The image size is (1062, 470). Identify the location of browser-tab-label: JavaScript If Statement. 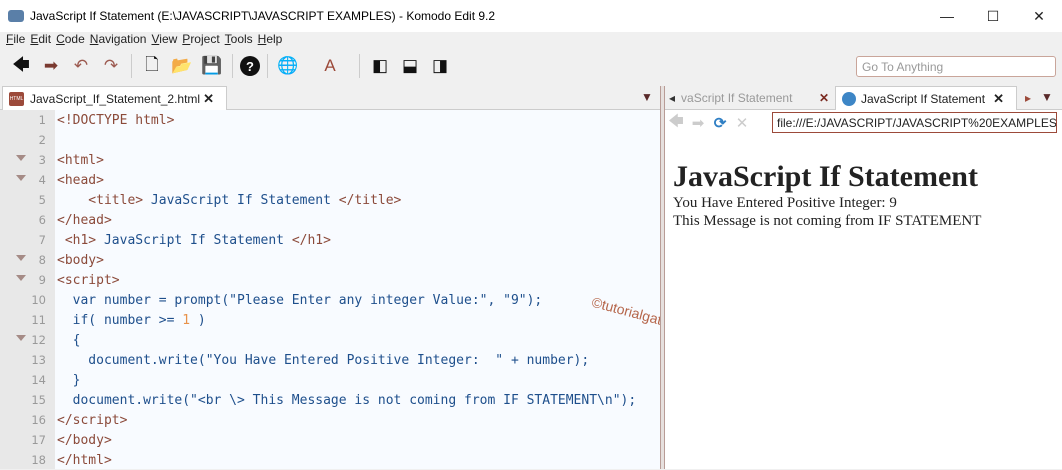
(923, 98).